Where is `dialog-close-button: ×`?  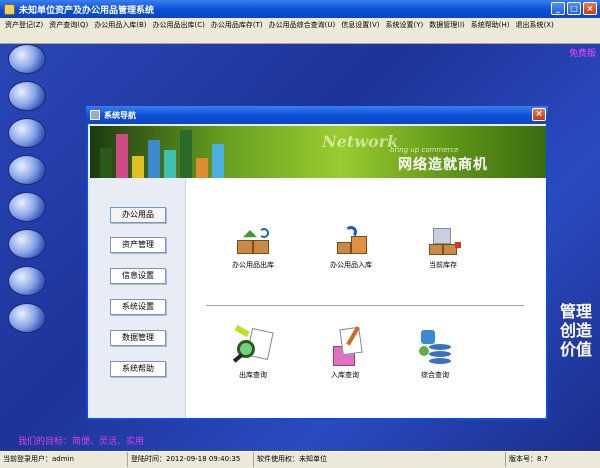
dialog-close-button: × is located at coordinates (539, 114).